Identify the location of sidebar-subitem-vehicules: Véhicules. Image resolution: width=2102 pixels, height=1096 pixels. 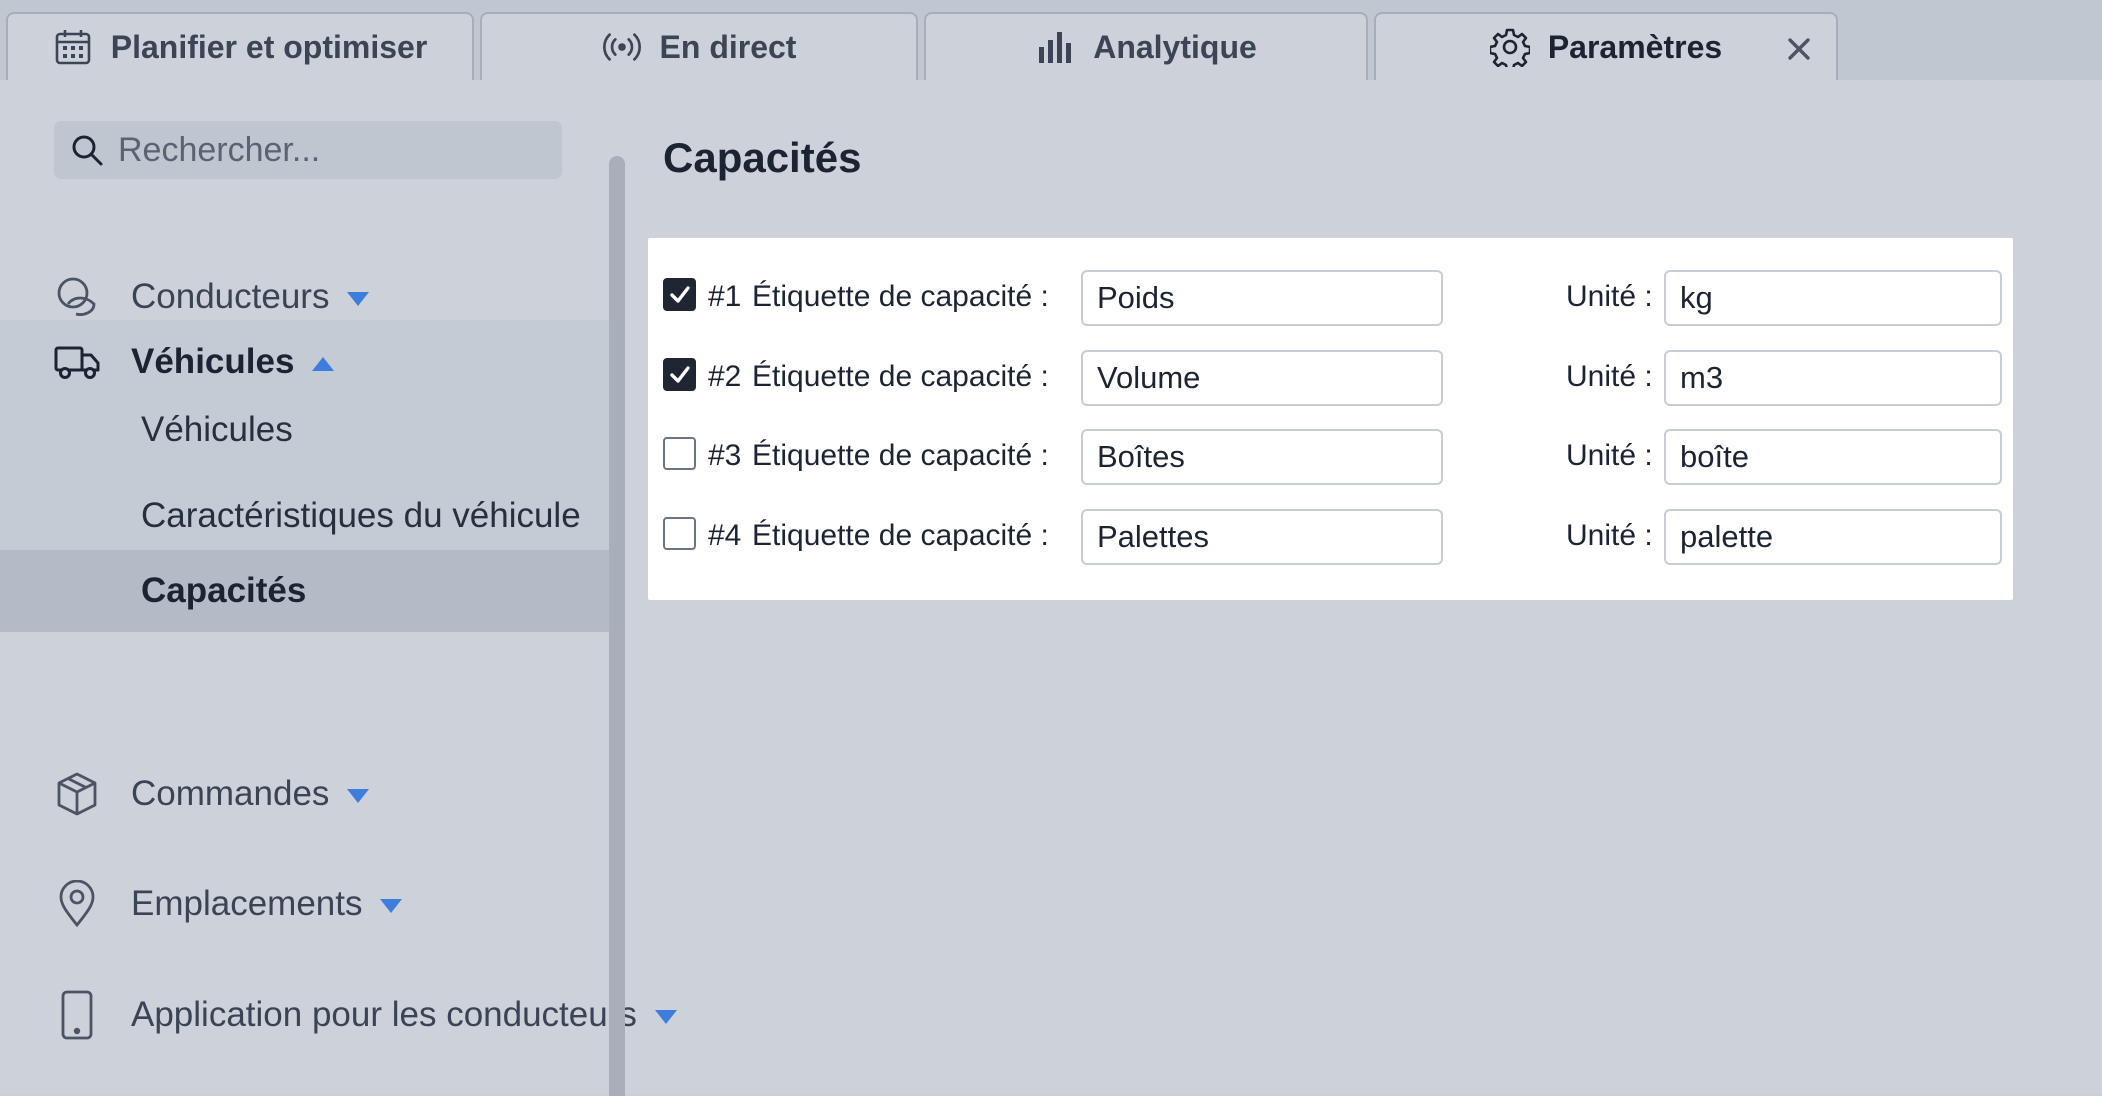
(306, 430).